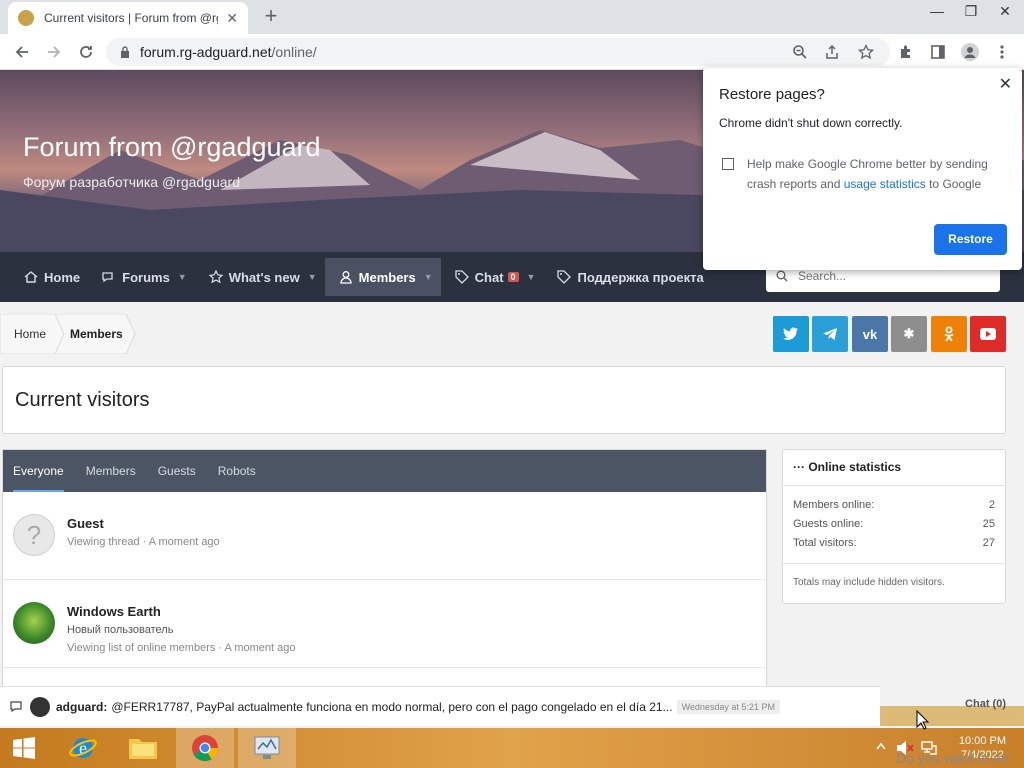  I want to click on chat-timestamp: Wednesday at 5:21 PM, so click(728, 706).